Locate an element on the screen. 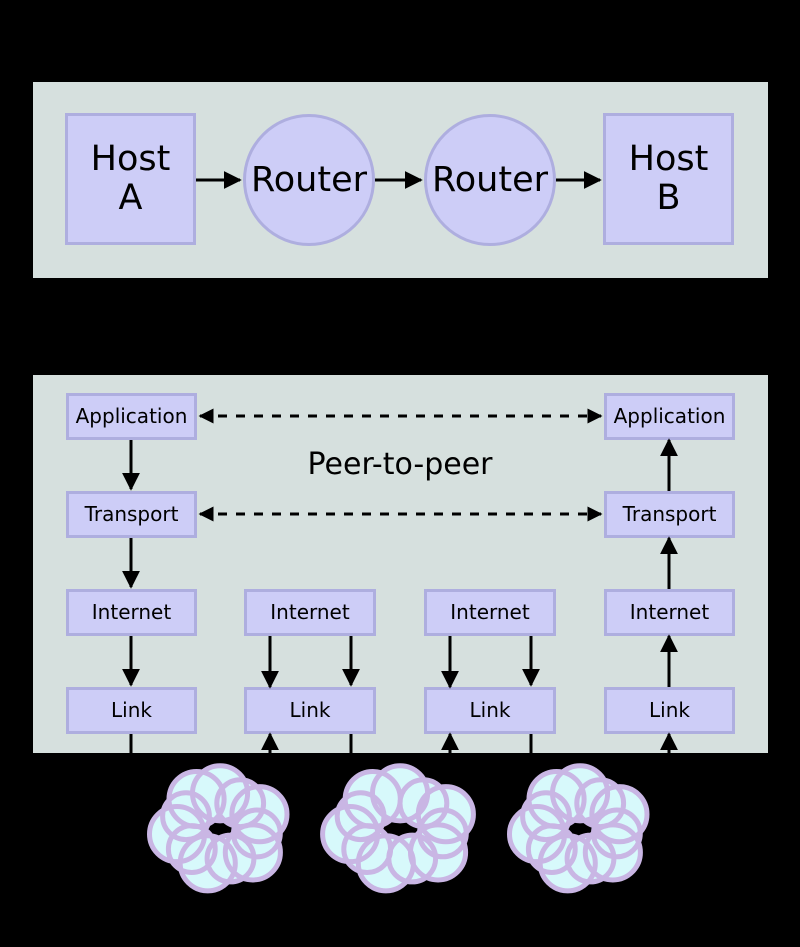  layer-internet-host-a: Internet is located at coordinates (131, 612).